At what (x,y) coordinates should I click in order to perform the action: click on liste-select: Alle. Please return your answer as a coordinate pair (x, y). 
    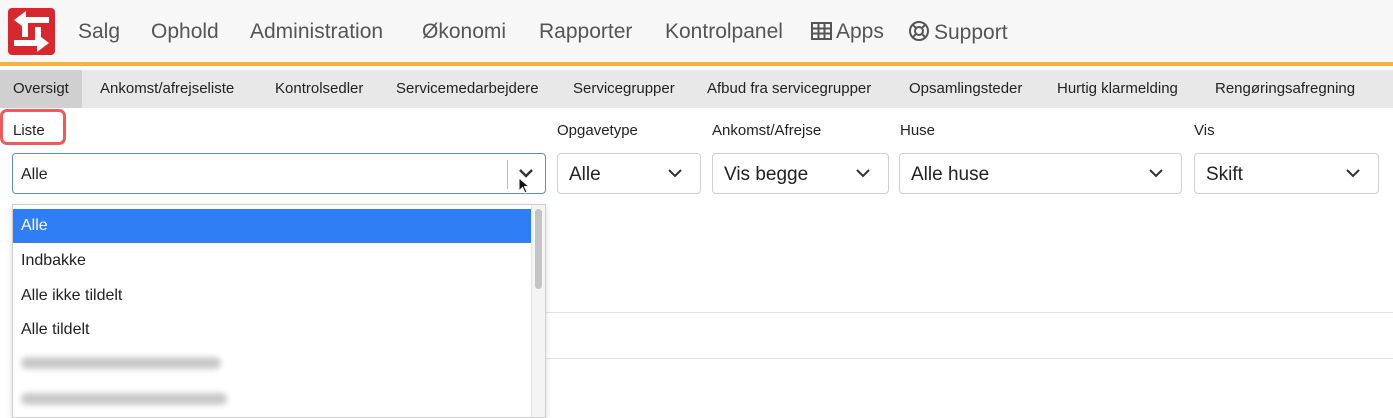
    Looking at the image, I should click on (279, 173).